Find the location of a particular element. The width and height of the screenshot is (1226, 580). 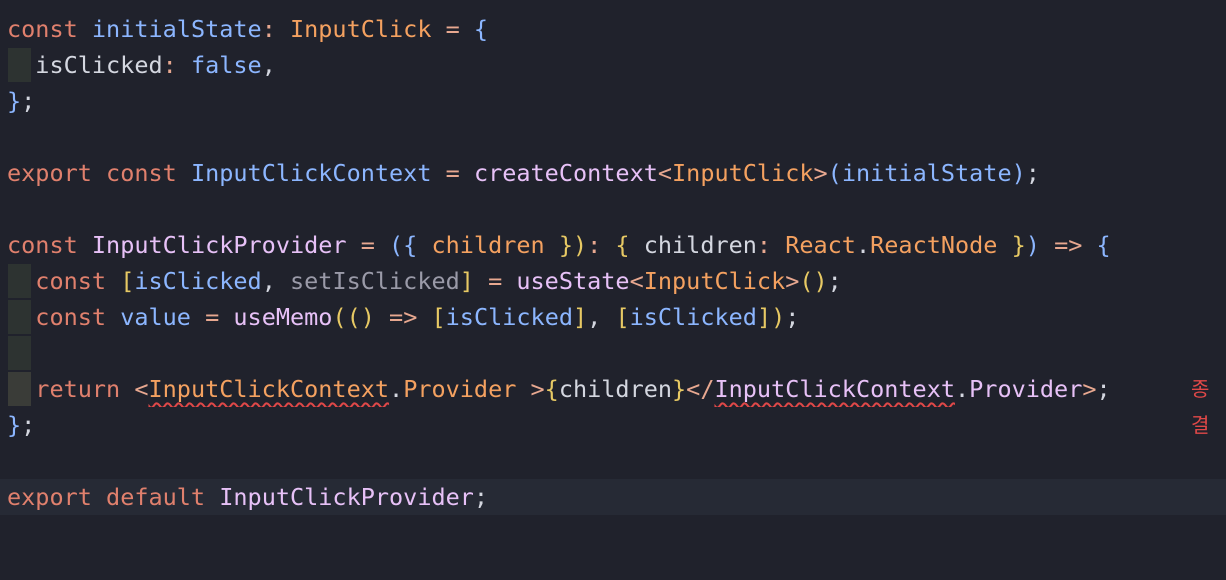

code-token: export is located at coordinates (49, 173).